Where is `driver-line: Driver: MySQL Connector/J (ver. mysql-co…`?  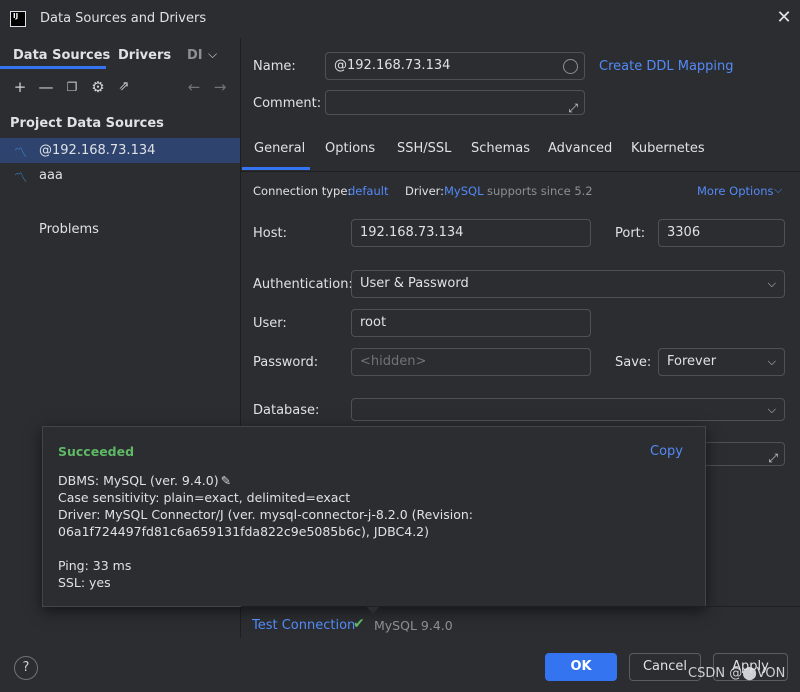 driver-line: Driver: MySQL Connector/J (ver. mysql-co… is located at coordinates (265, 514).